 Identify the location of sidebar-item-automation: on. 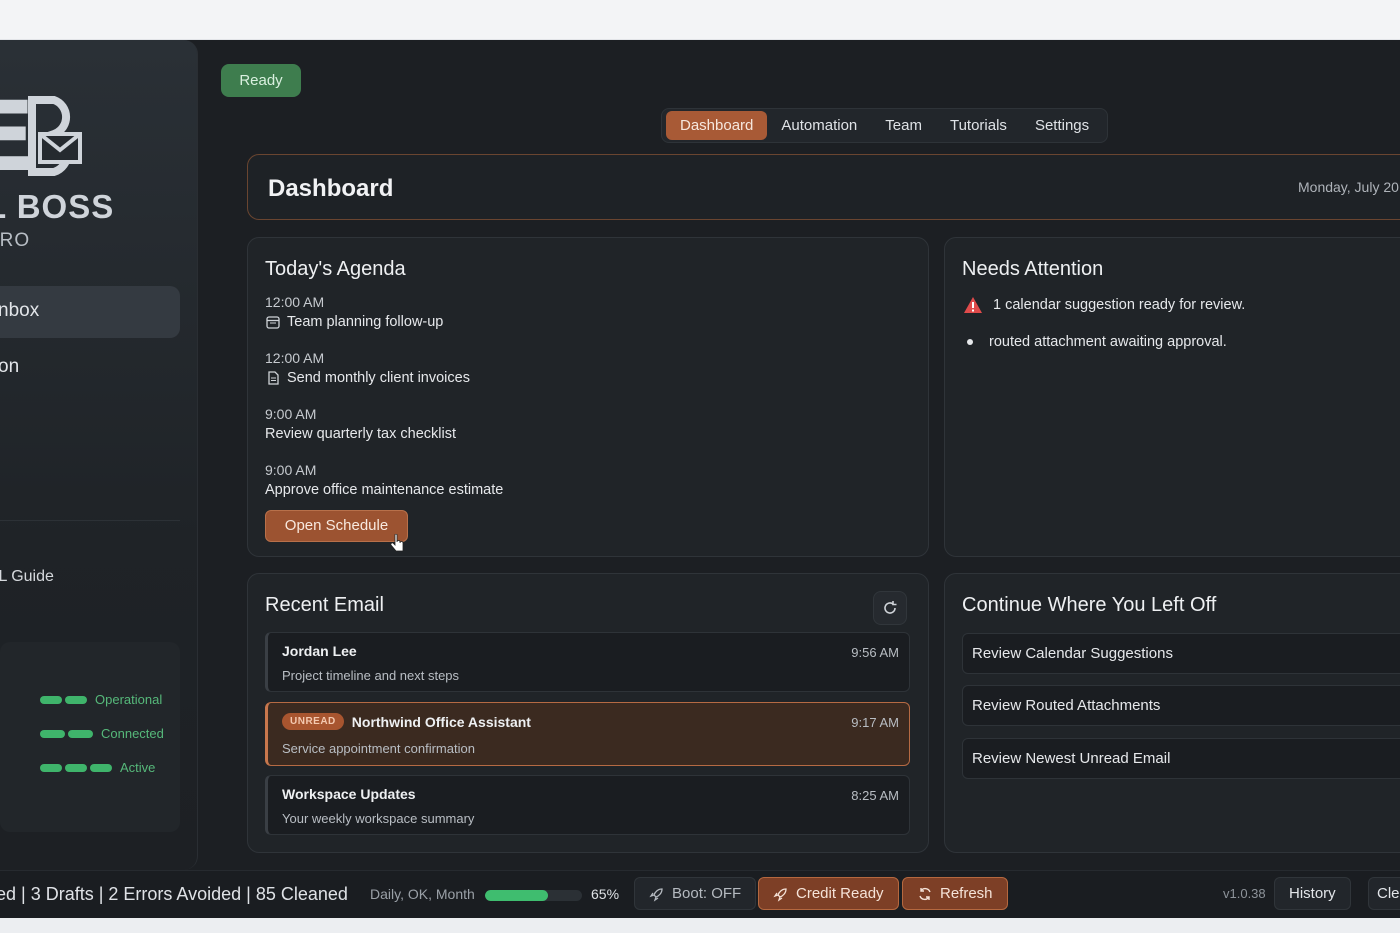
(90, 368).